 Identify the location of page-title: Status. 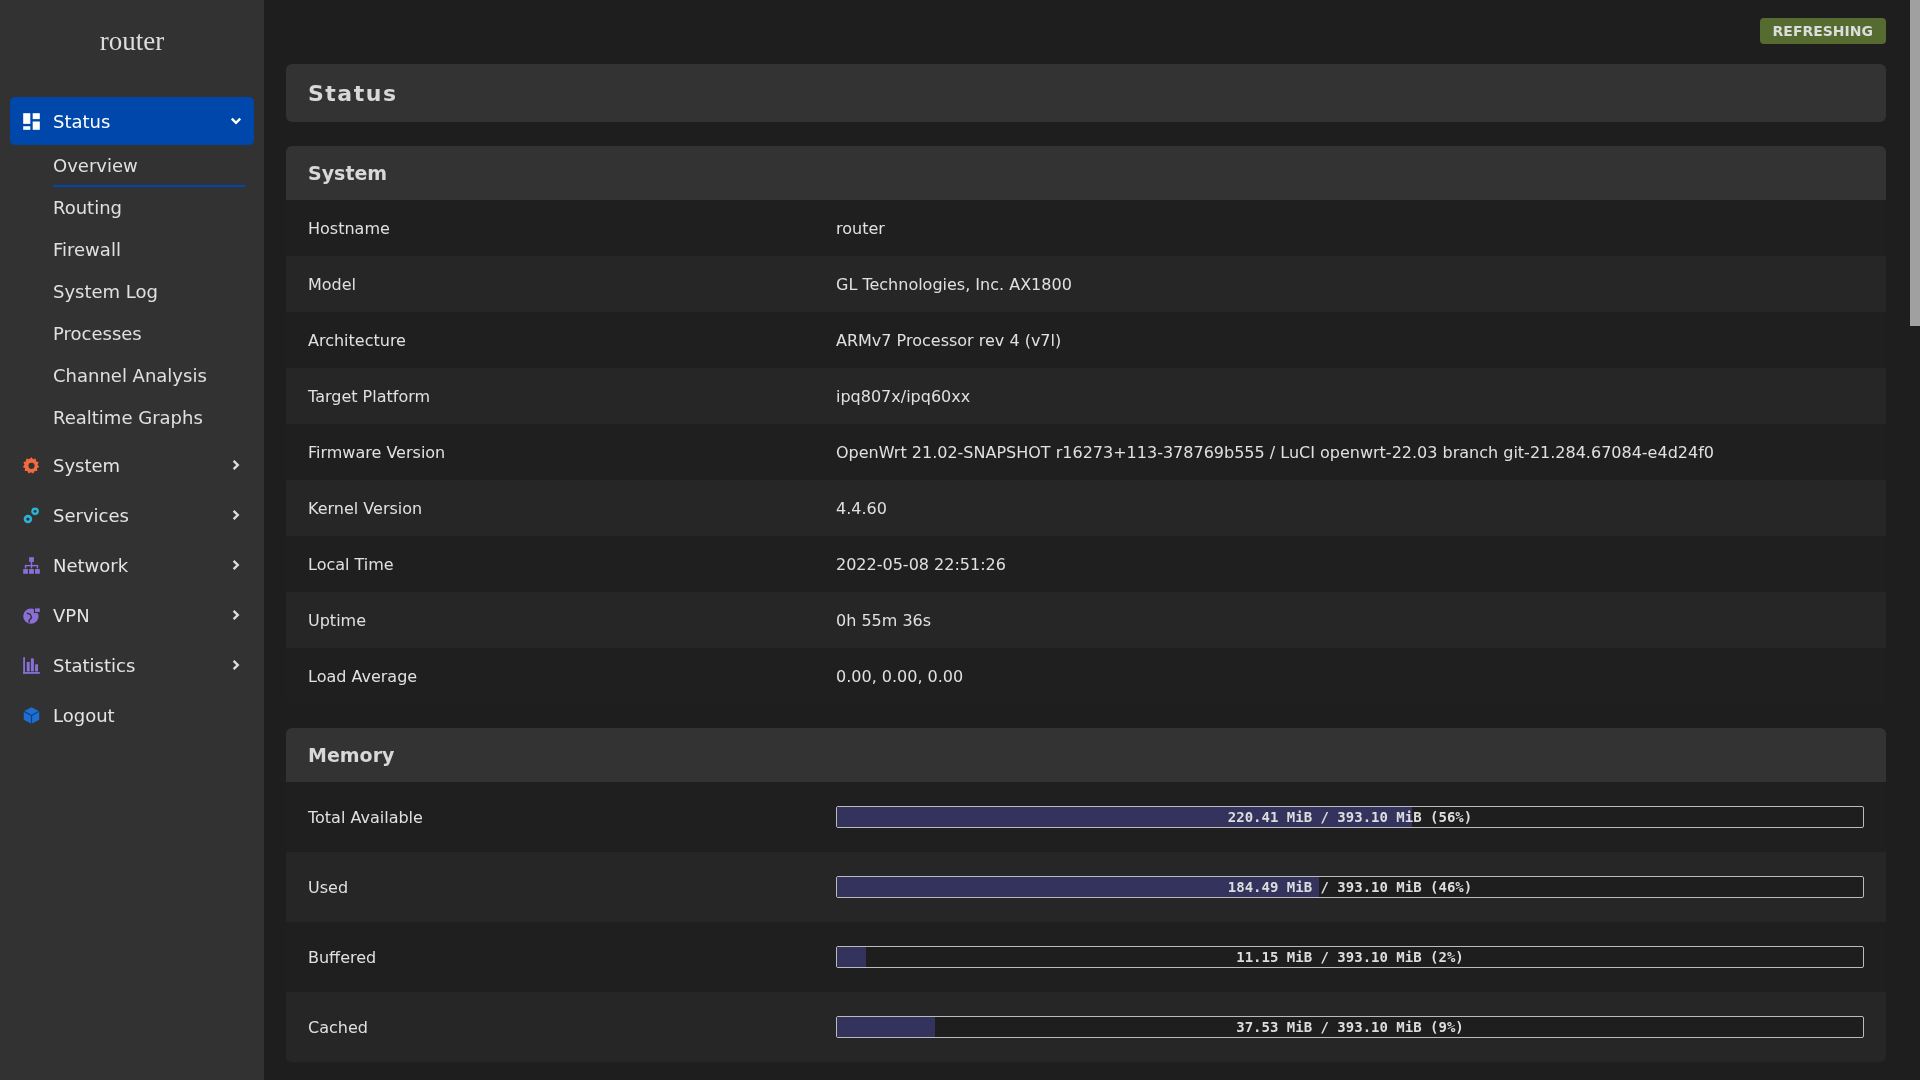
(353, 93).